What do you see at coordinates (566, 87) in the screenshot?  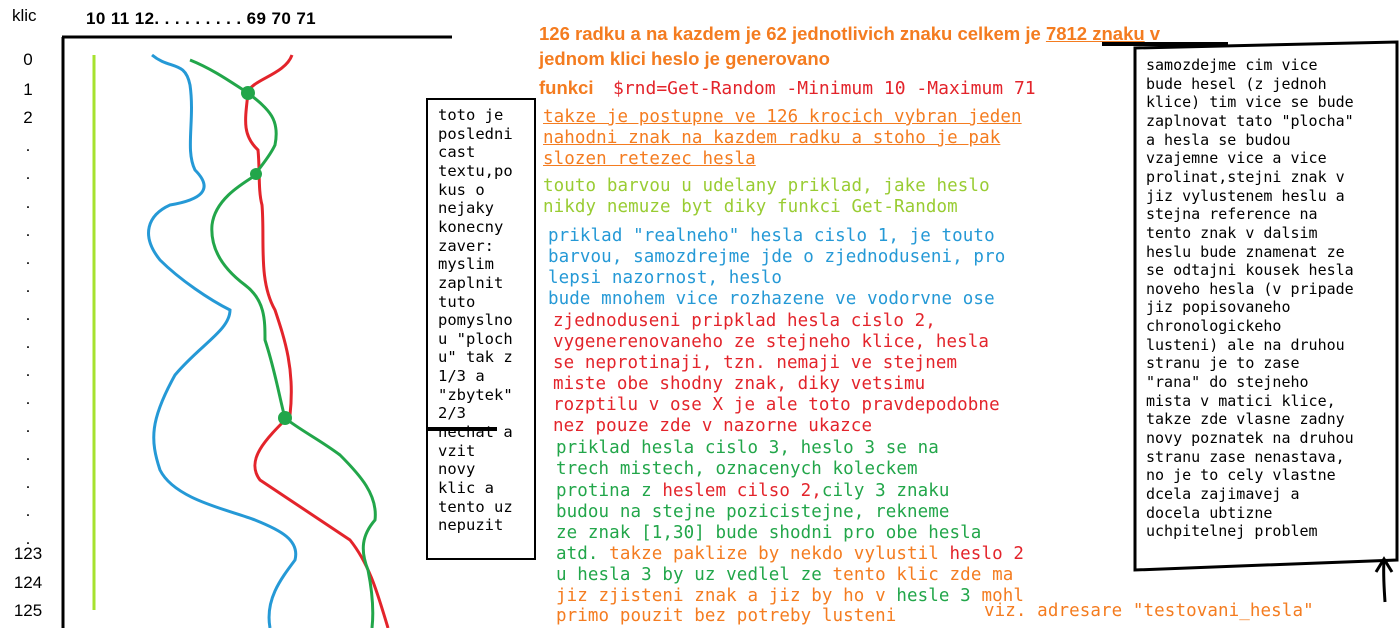 I see `header-line-3-label: funkci` at bounding box center [566, 87].